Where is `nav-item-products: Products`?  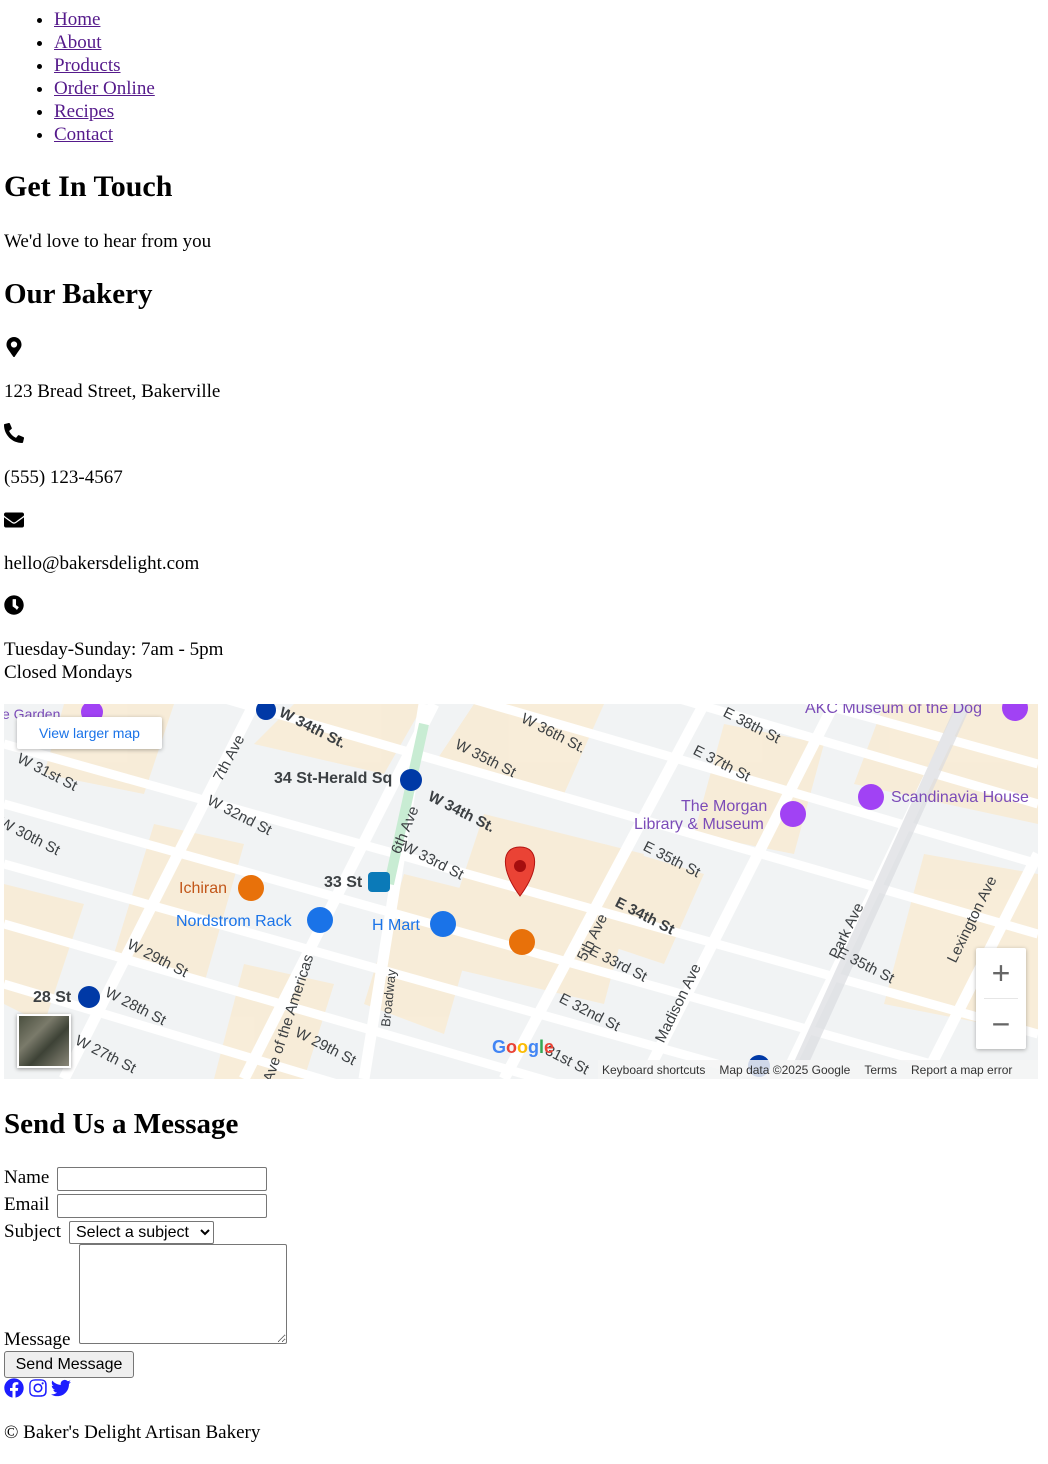 nav-item-products: Products is located at coordinates (104, 65).